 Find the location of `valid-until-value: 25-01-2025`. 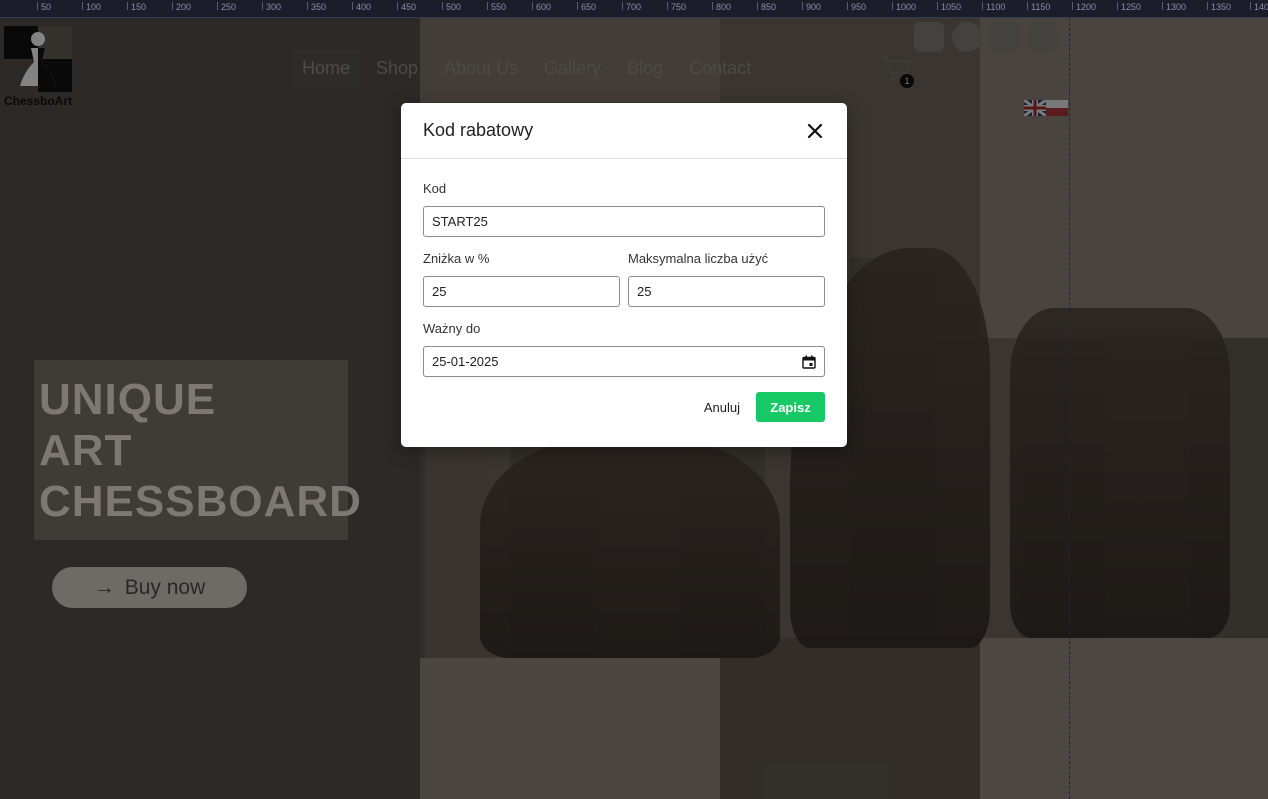

valid-until-value: 25-01-2025 is located at coordinates (465, 361).